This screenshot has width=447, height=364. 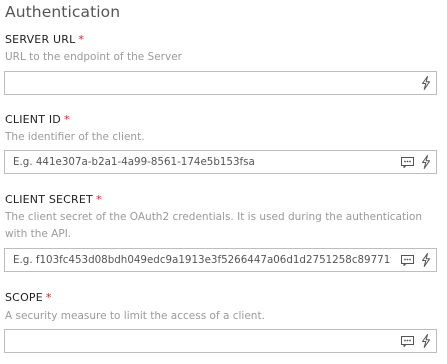 What do you see at coordinates (49, 199) in the screenshot?
I see `client-secret-label-text: CLIENT SECRET` at bounding box center [49, 199].